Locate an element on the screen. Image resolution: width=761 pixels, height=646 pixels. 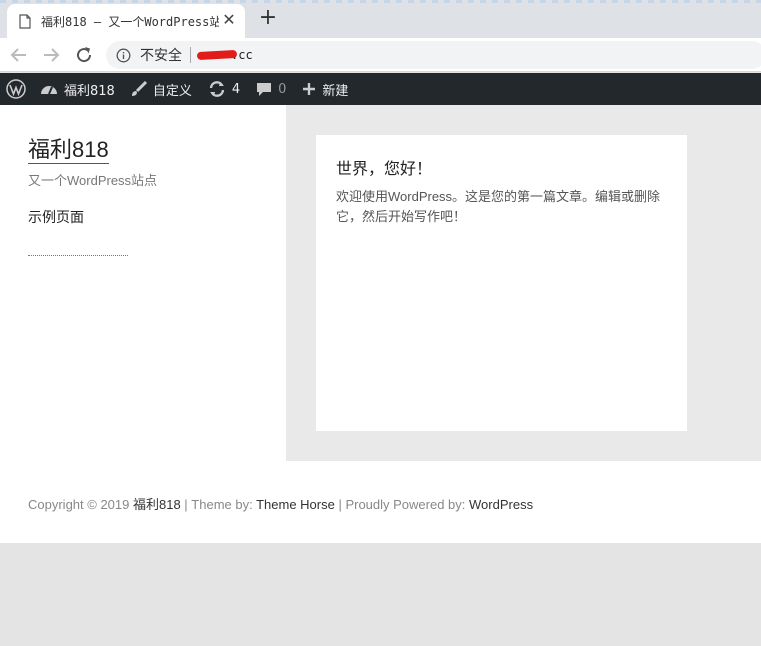
footer-powered-by: | Proudly Powered by: is located at coordinates (402, 504).